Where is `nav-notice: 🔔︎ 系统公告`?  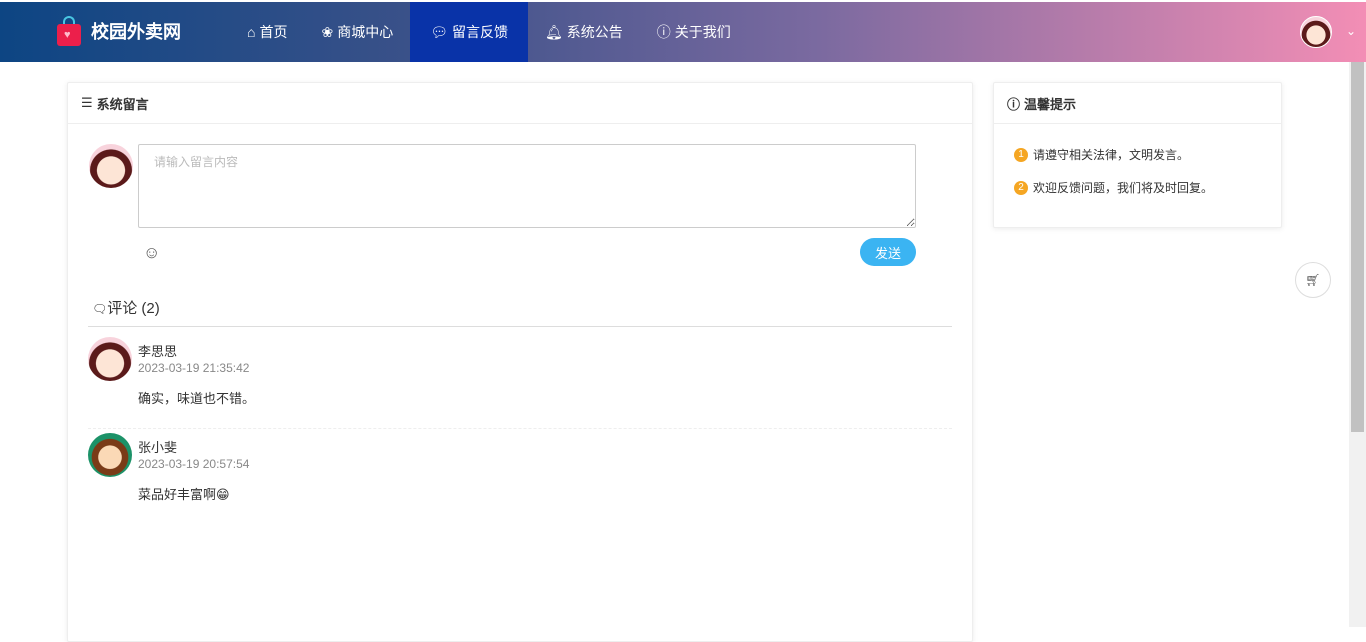
nav-notice: 🔔︎ 系统公告 is located at coordinates (584, 32).